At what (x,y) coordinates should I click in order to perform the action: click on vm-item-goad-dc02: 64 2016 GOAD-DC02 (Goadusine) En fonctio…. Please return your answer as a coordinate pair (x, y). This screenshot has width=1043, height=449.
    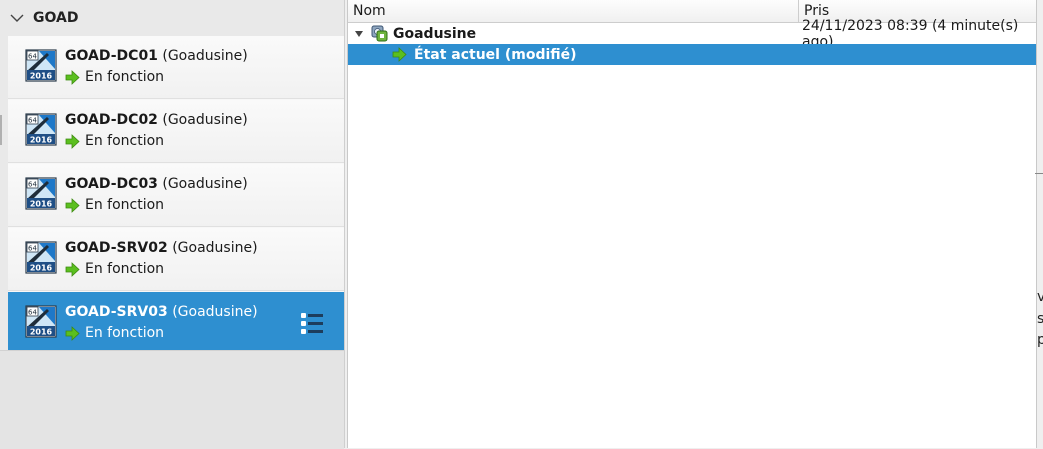
    Looking at the image, I should click on (176, 131).